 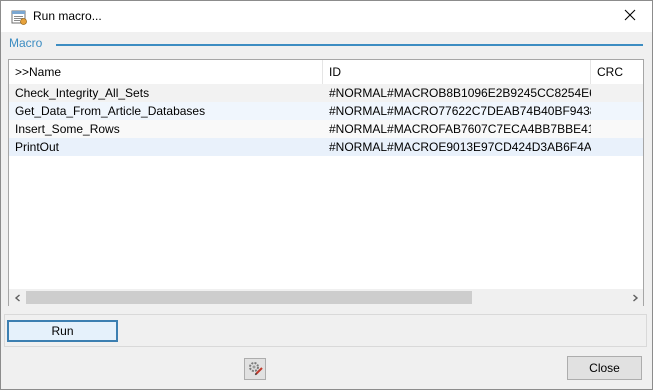 I want to click on group-divider, so click(x=349, y=45).